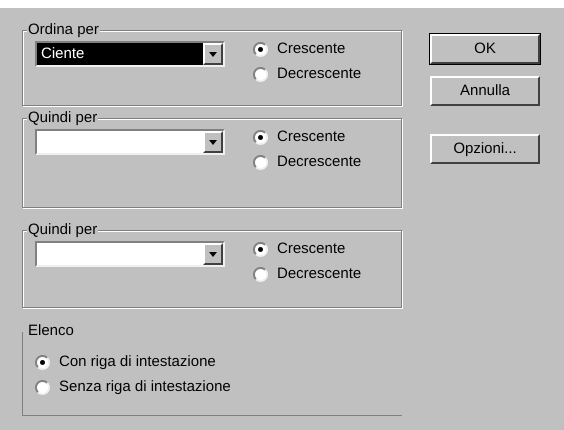 The width and height of the screenshot is (564, 430). What do you see at coordinates (137, 362) in the screenshot?
I see `radio-label: Con riga di intestazione` at bounding box center [137, 362].